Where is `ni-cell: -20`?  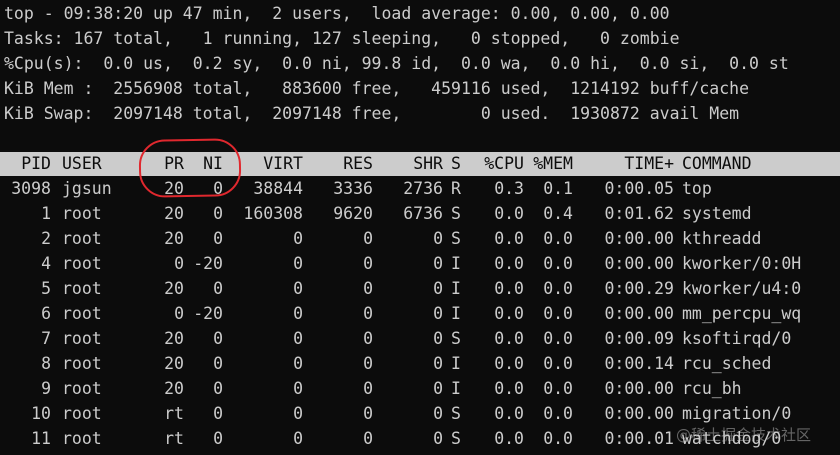 ni-cell: -20 is located at coordinates (208, 313).